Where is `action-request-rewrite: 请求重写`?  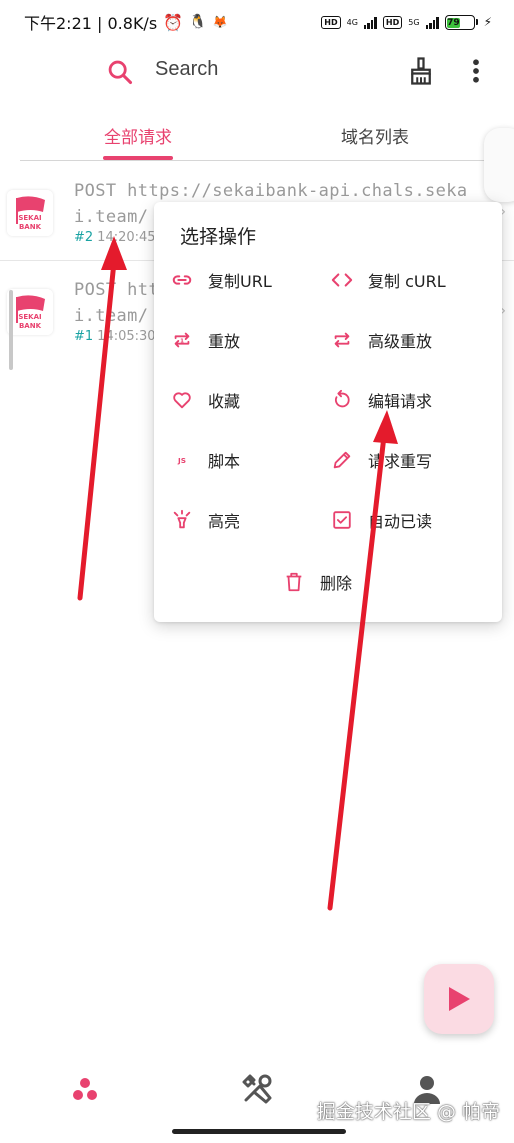 action-request-rewrite: 请求重写 is located at coordinates (381, 460).